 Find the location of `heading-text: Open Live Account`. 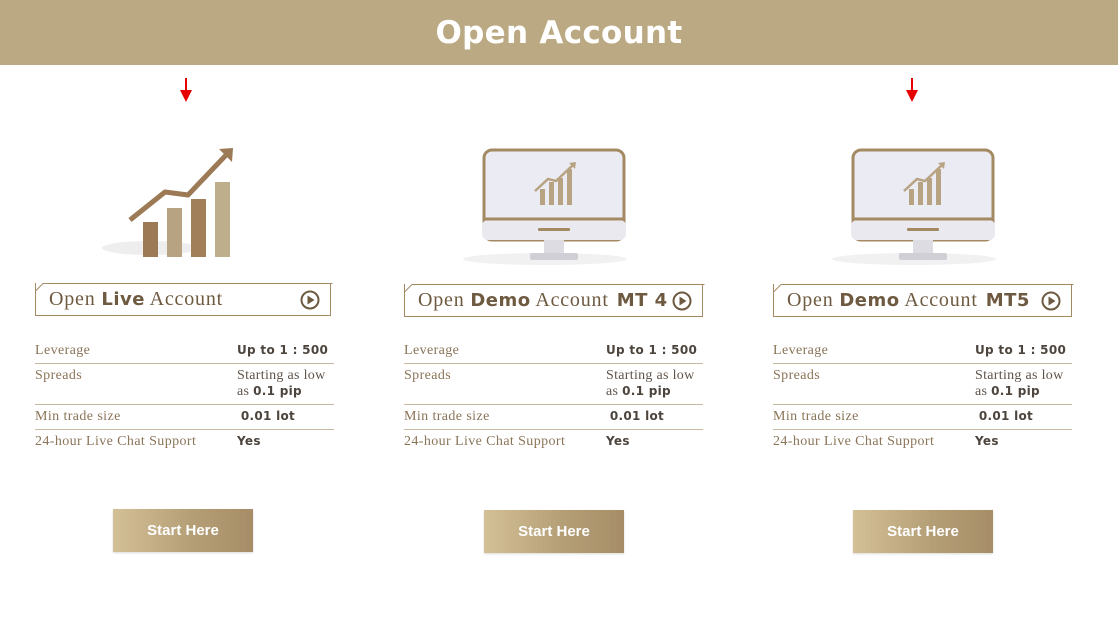

heading-text: Open Live Account is located at coordinates (136, 299).